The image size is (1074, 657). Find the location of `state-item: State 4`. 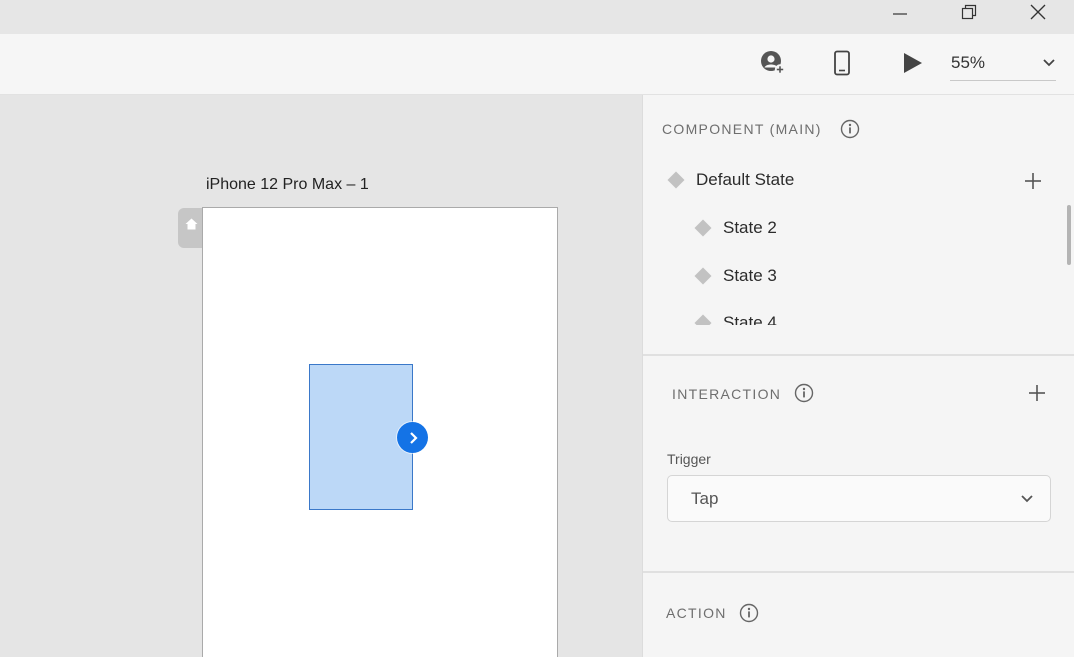

state-item: State 4 is located at coordinates (735, 319).